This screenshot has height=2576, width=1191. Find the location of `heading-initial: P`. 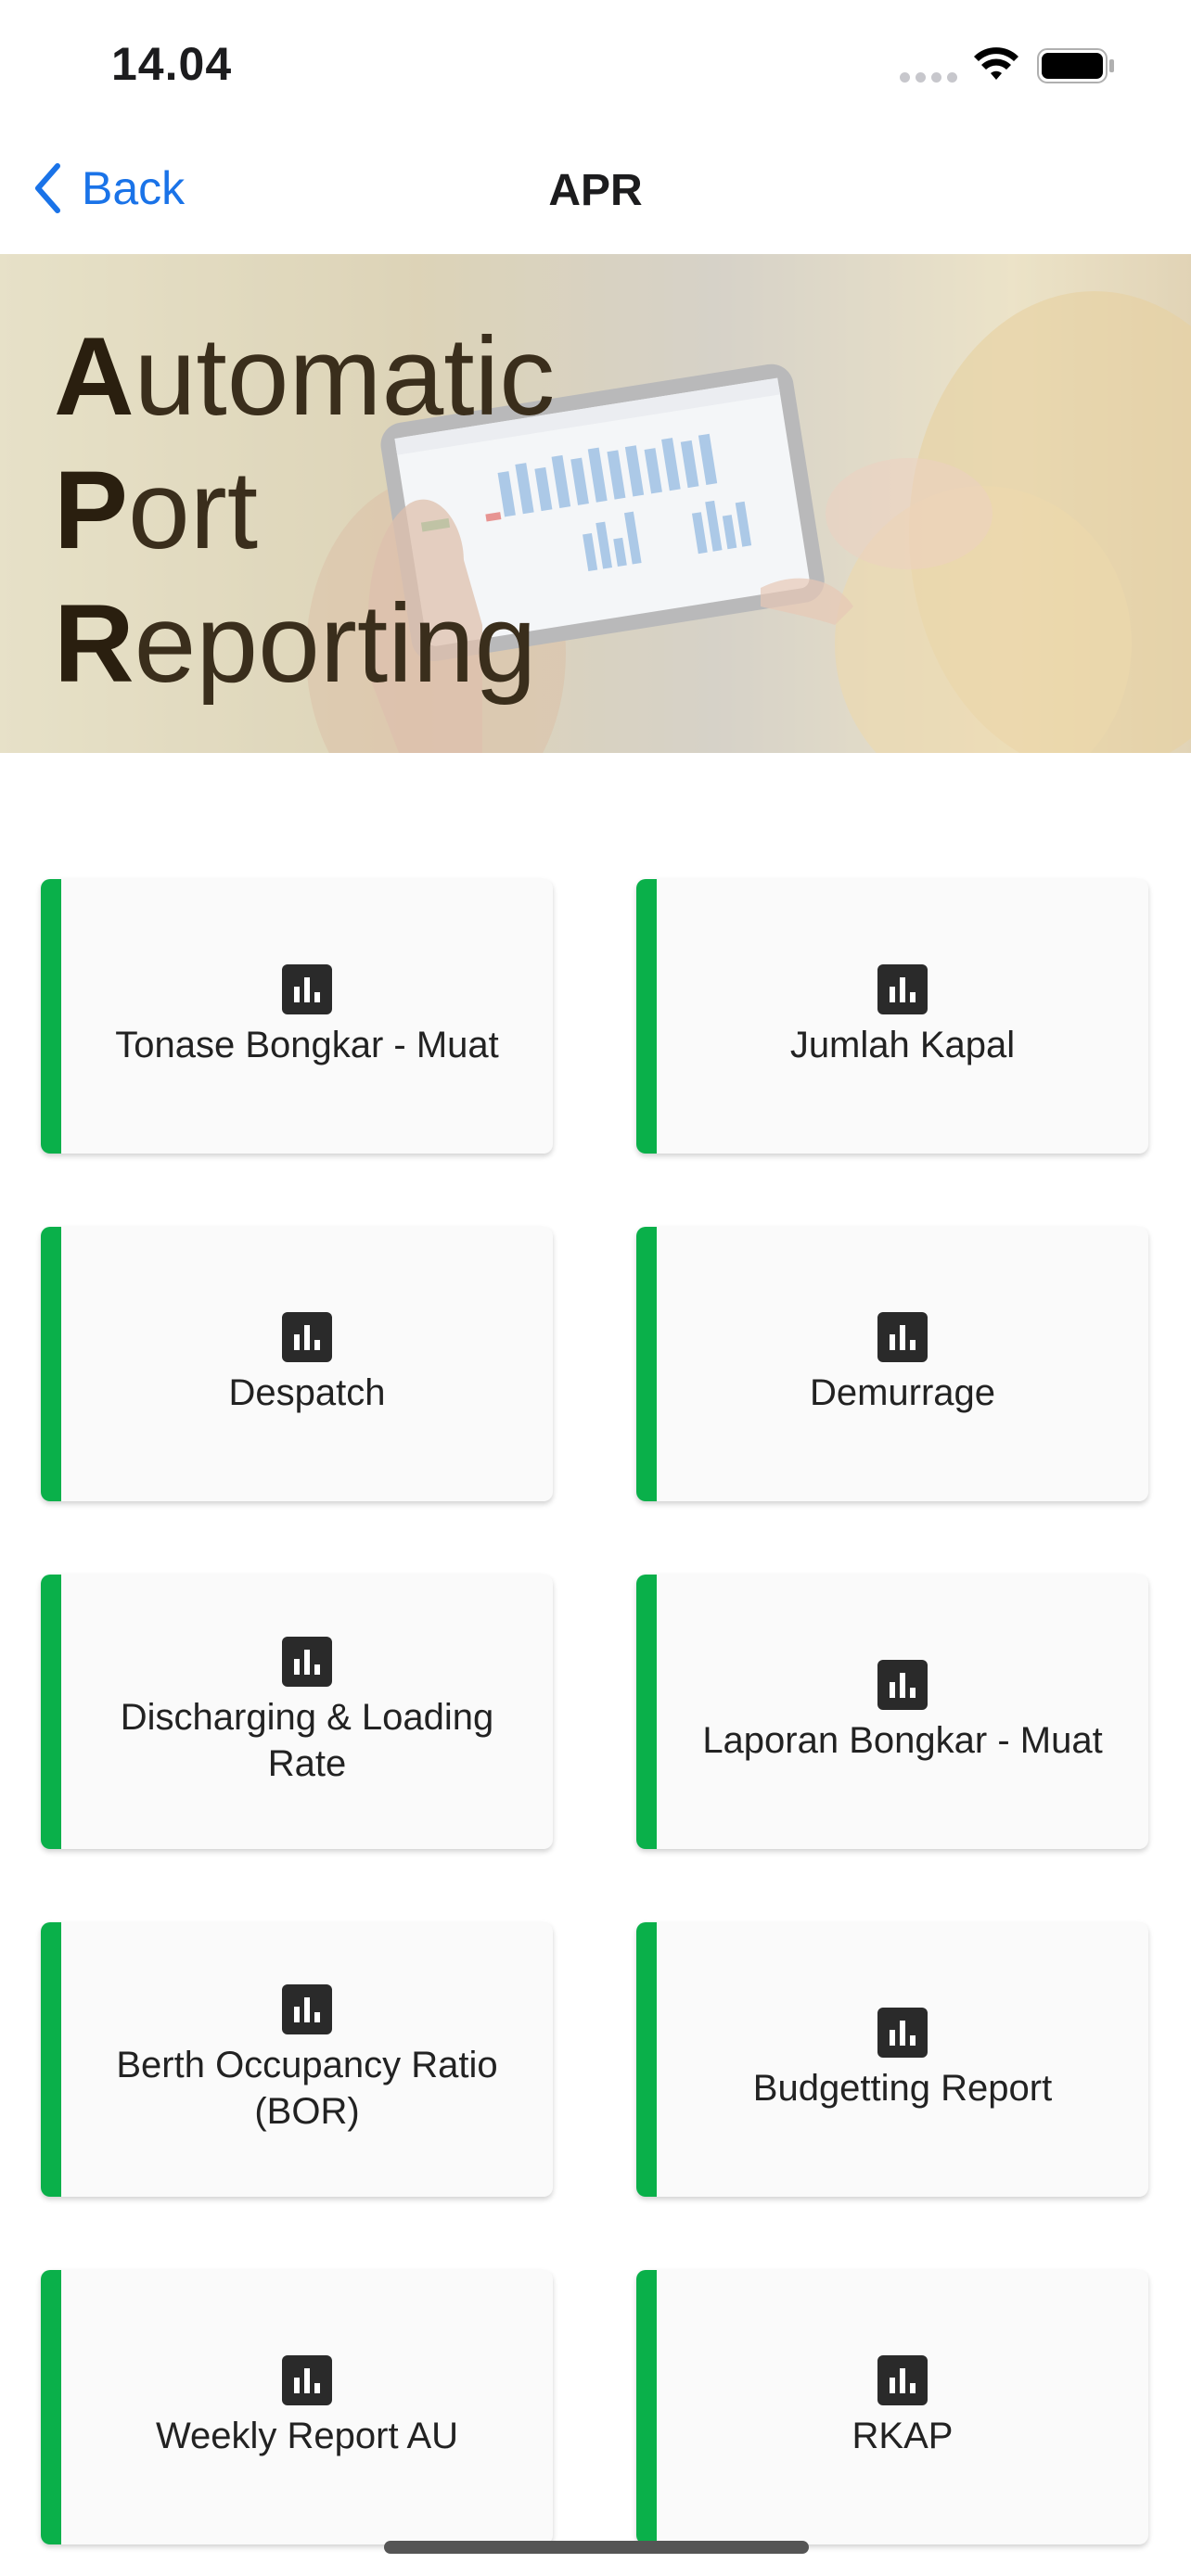

heading-initial: P is located at coordinates (92, 510).